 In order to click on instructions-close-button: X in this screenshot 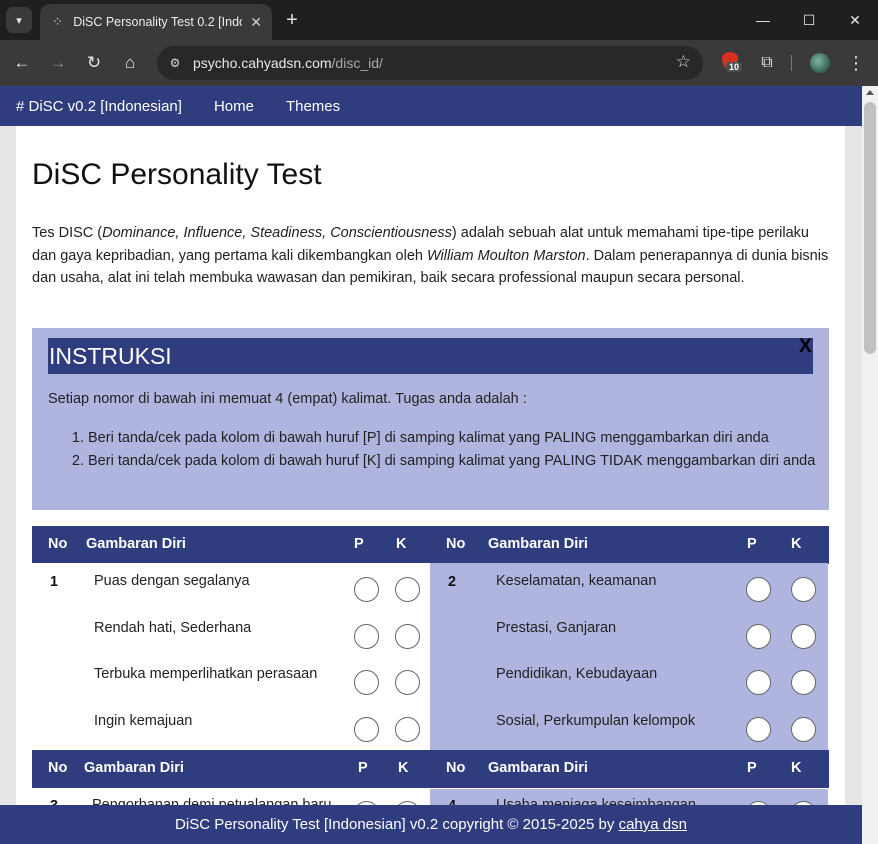, I will do `click(805, 347)`.